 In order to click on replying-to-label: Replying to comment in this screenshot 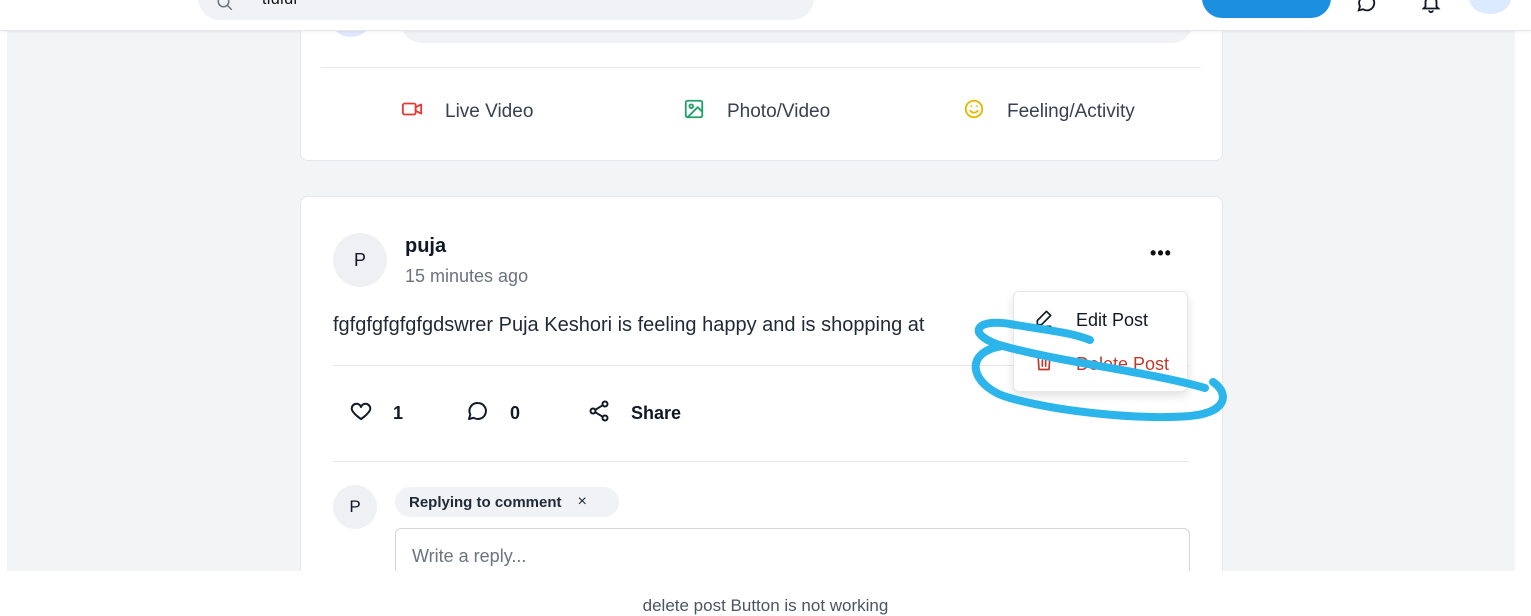, I will do `click(485, 502)`.